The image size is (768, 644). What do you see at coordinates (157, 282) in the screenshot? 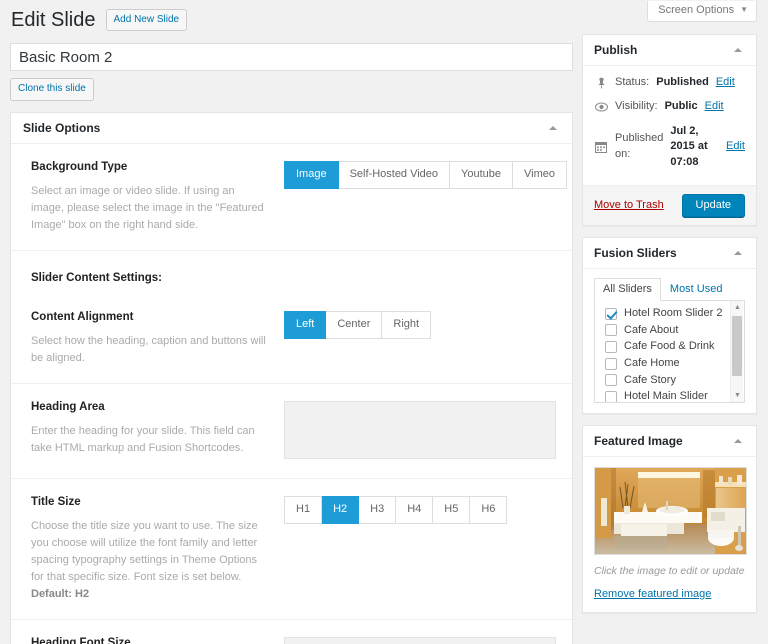
I see `slider-content-settings-label-col: Slider Content Settings:` at bounding box center [157, 282].